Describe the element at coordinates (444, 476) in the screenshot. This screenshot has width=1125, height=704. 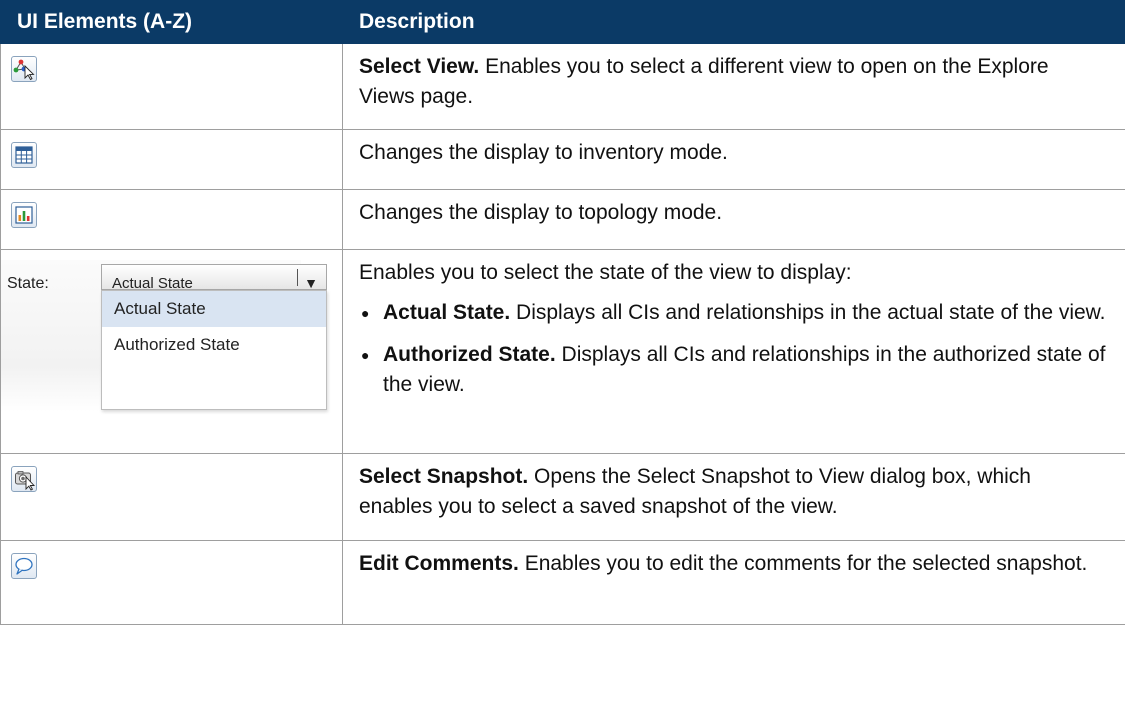
I see `term-label: Select Snapshot.` at that location.